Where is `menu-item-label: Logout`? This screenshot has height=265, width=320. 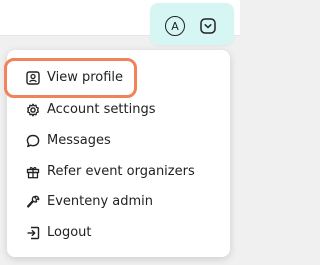
menu-item-label: Logout is located at coordinates (69, 232).